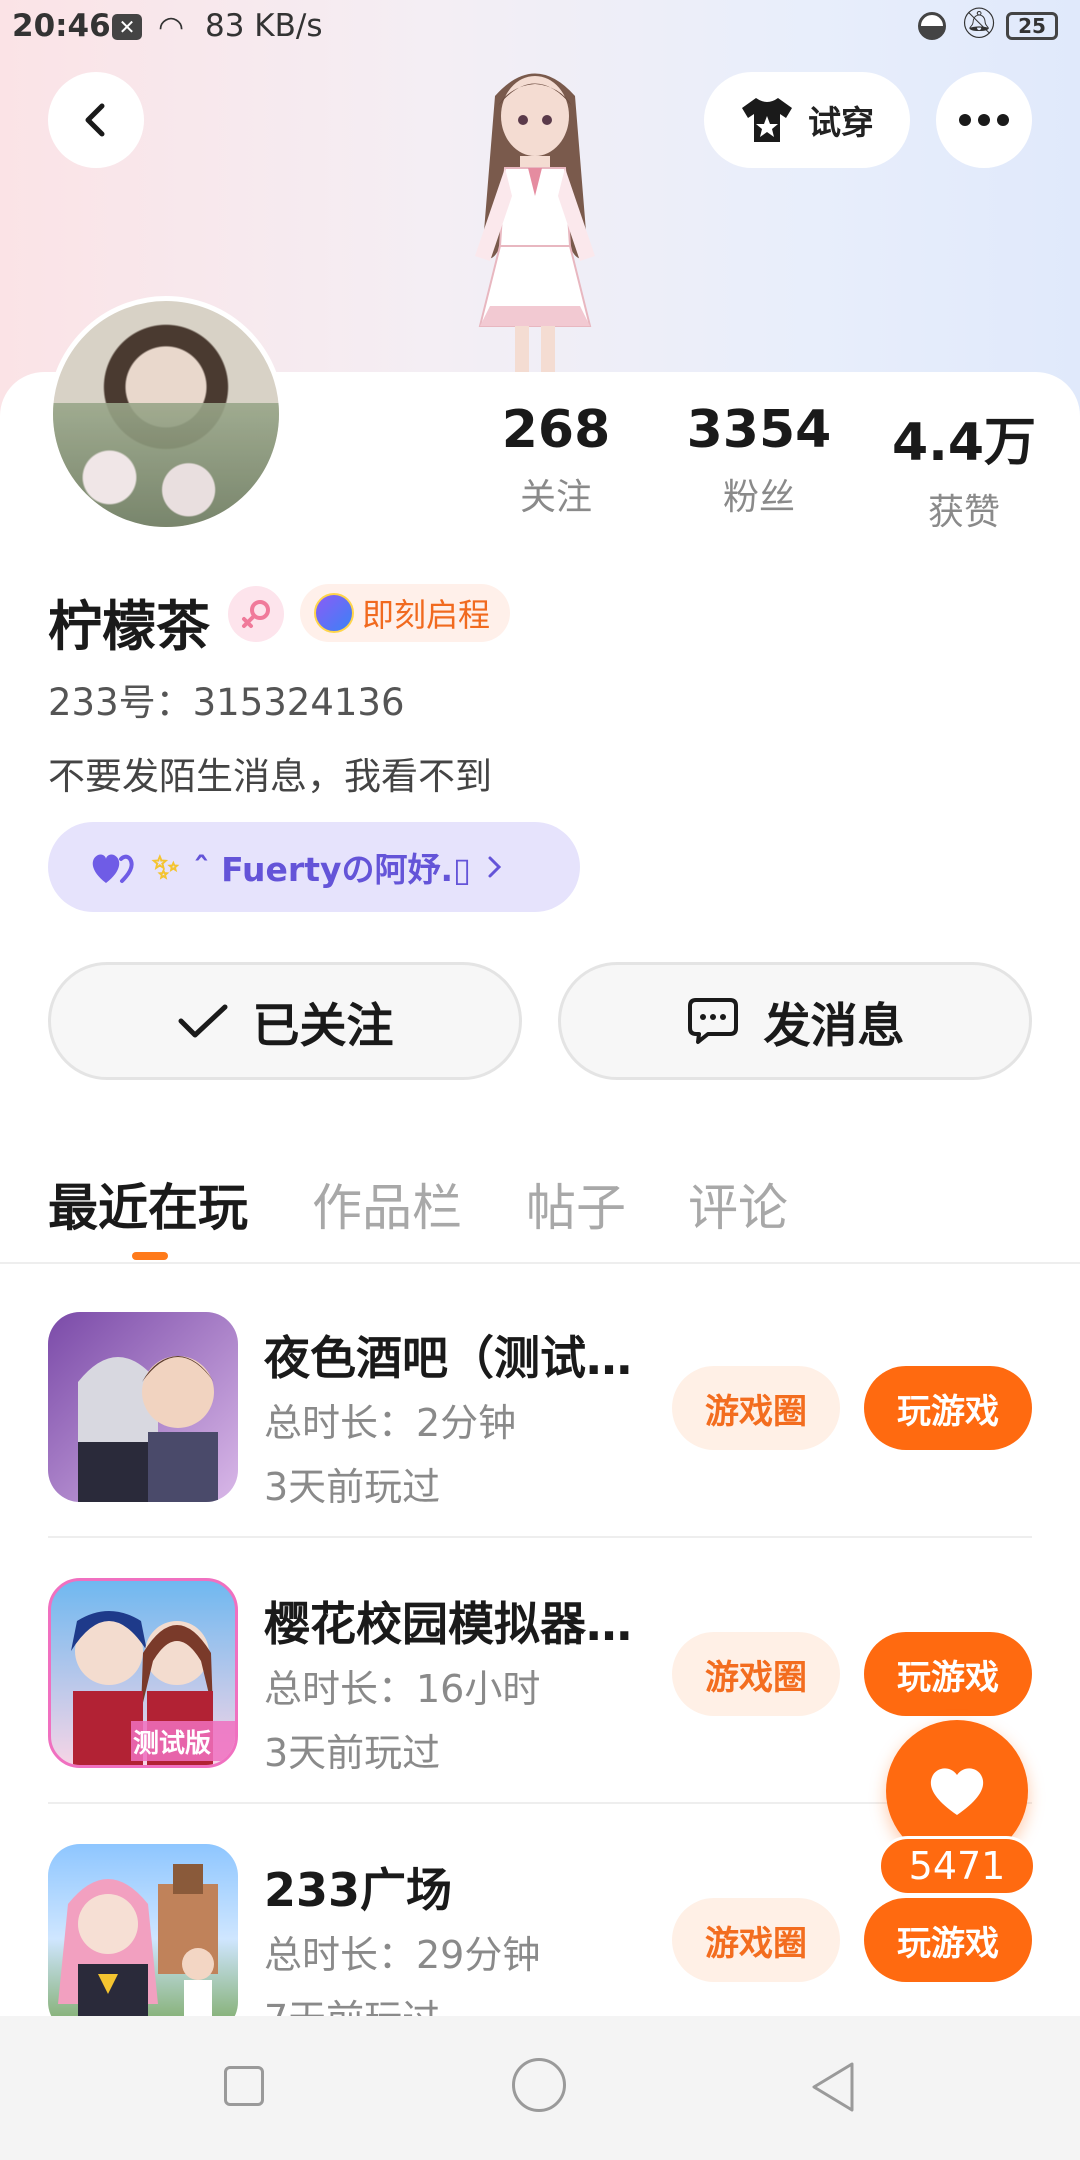  What do you see at coordinates (556, 430) in the screenshot?
I see `stat-following-value: 268` at bounding box center [556, 430].